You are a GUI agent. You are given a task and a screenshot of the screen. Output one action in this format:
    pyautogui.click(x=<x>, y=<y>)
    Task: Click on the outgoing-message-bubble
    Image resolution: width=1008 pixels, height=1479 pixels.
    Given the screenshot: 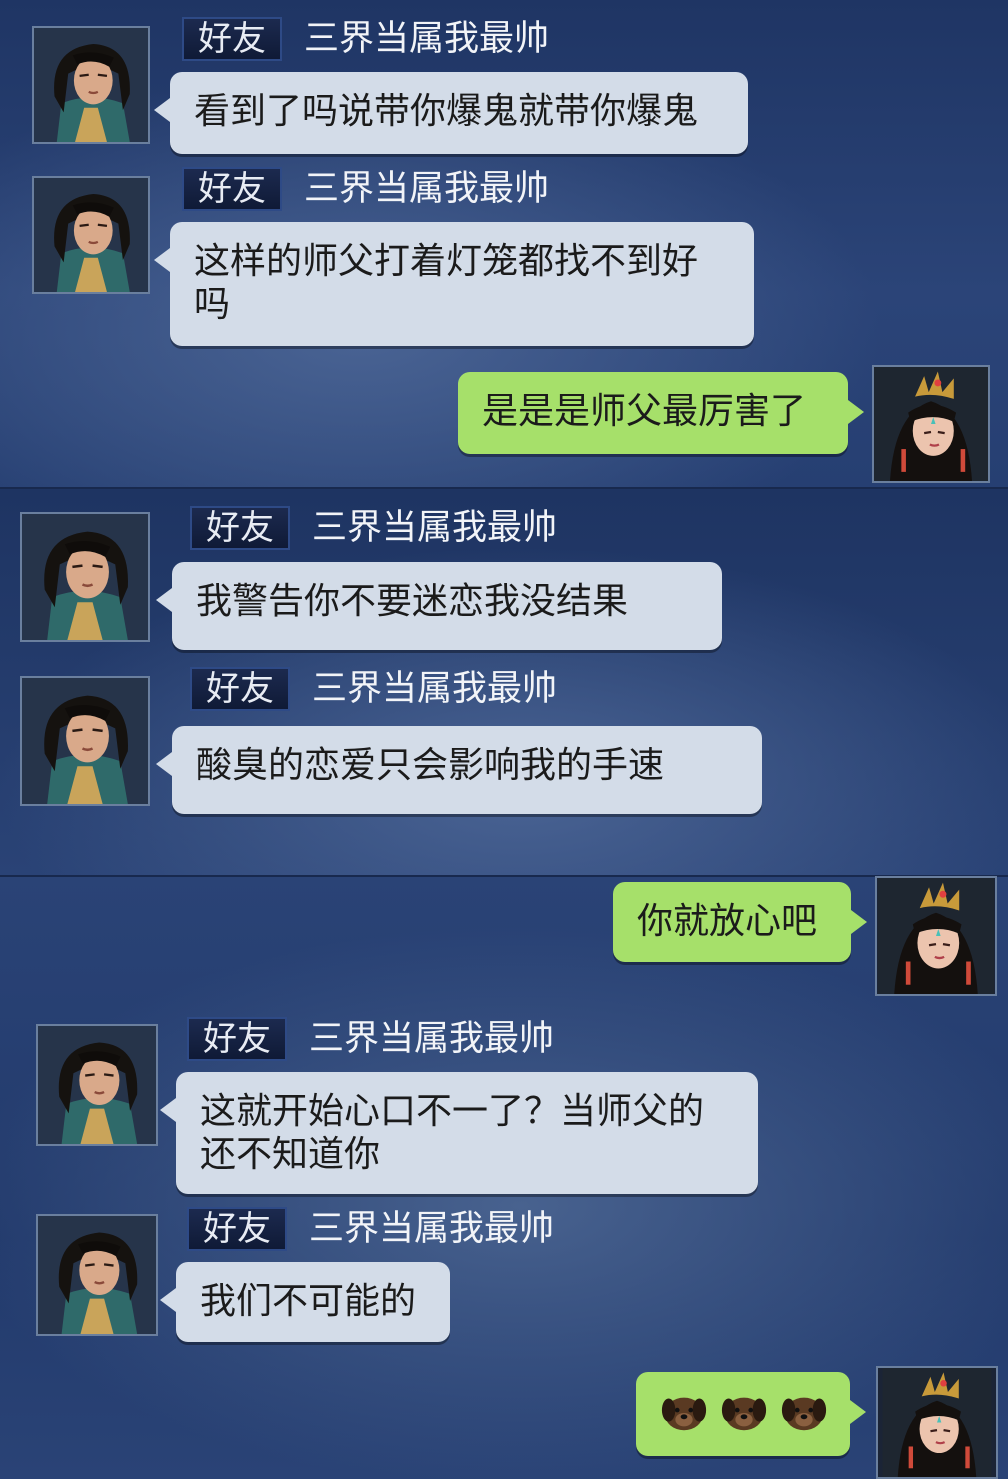 What is the action you would take?
    pyautogui.click(x=751, y=1414)
    